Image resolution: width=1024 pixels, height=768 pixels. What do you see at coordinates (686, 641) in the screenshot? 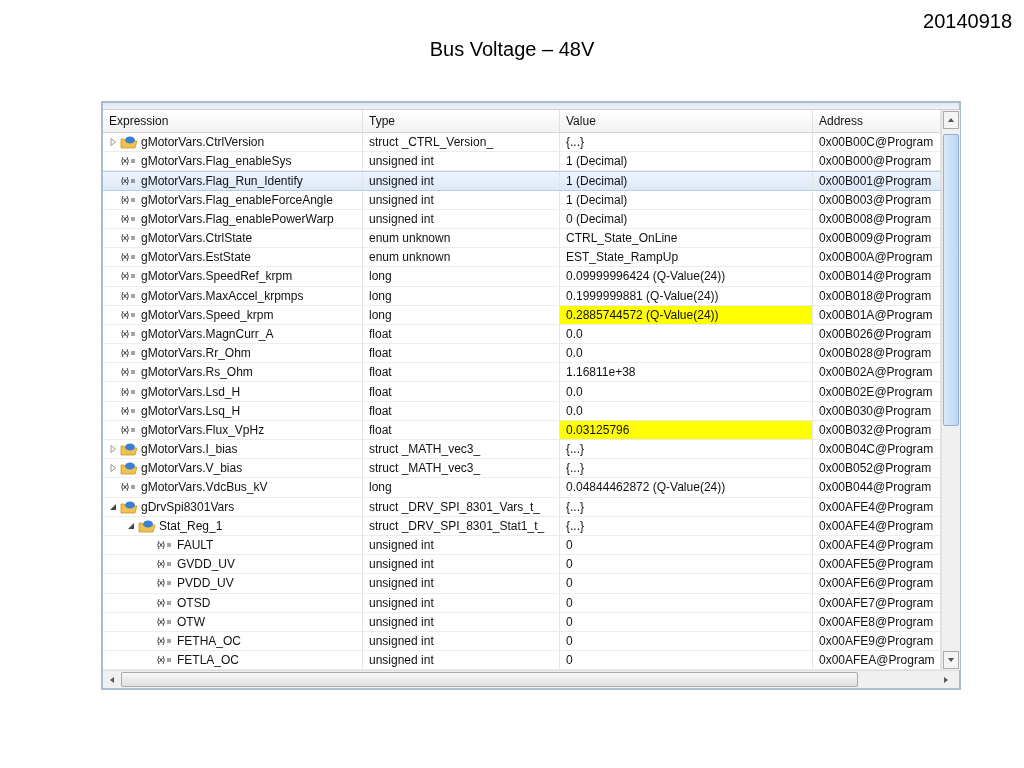
I see `table-cell: 0` at bounding box center [686, 641].